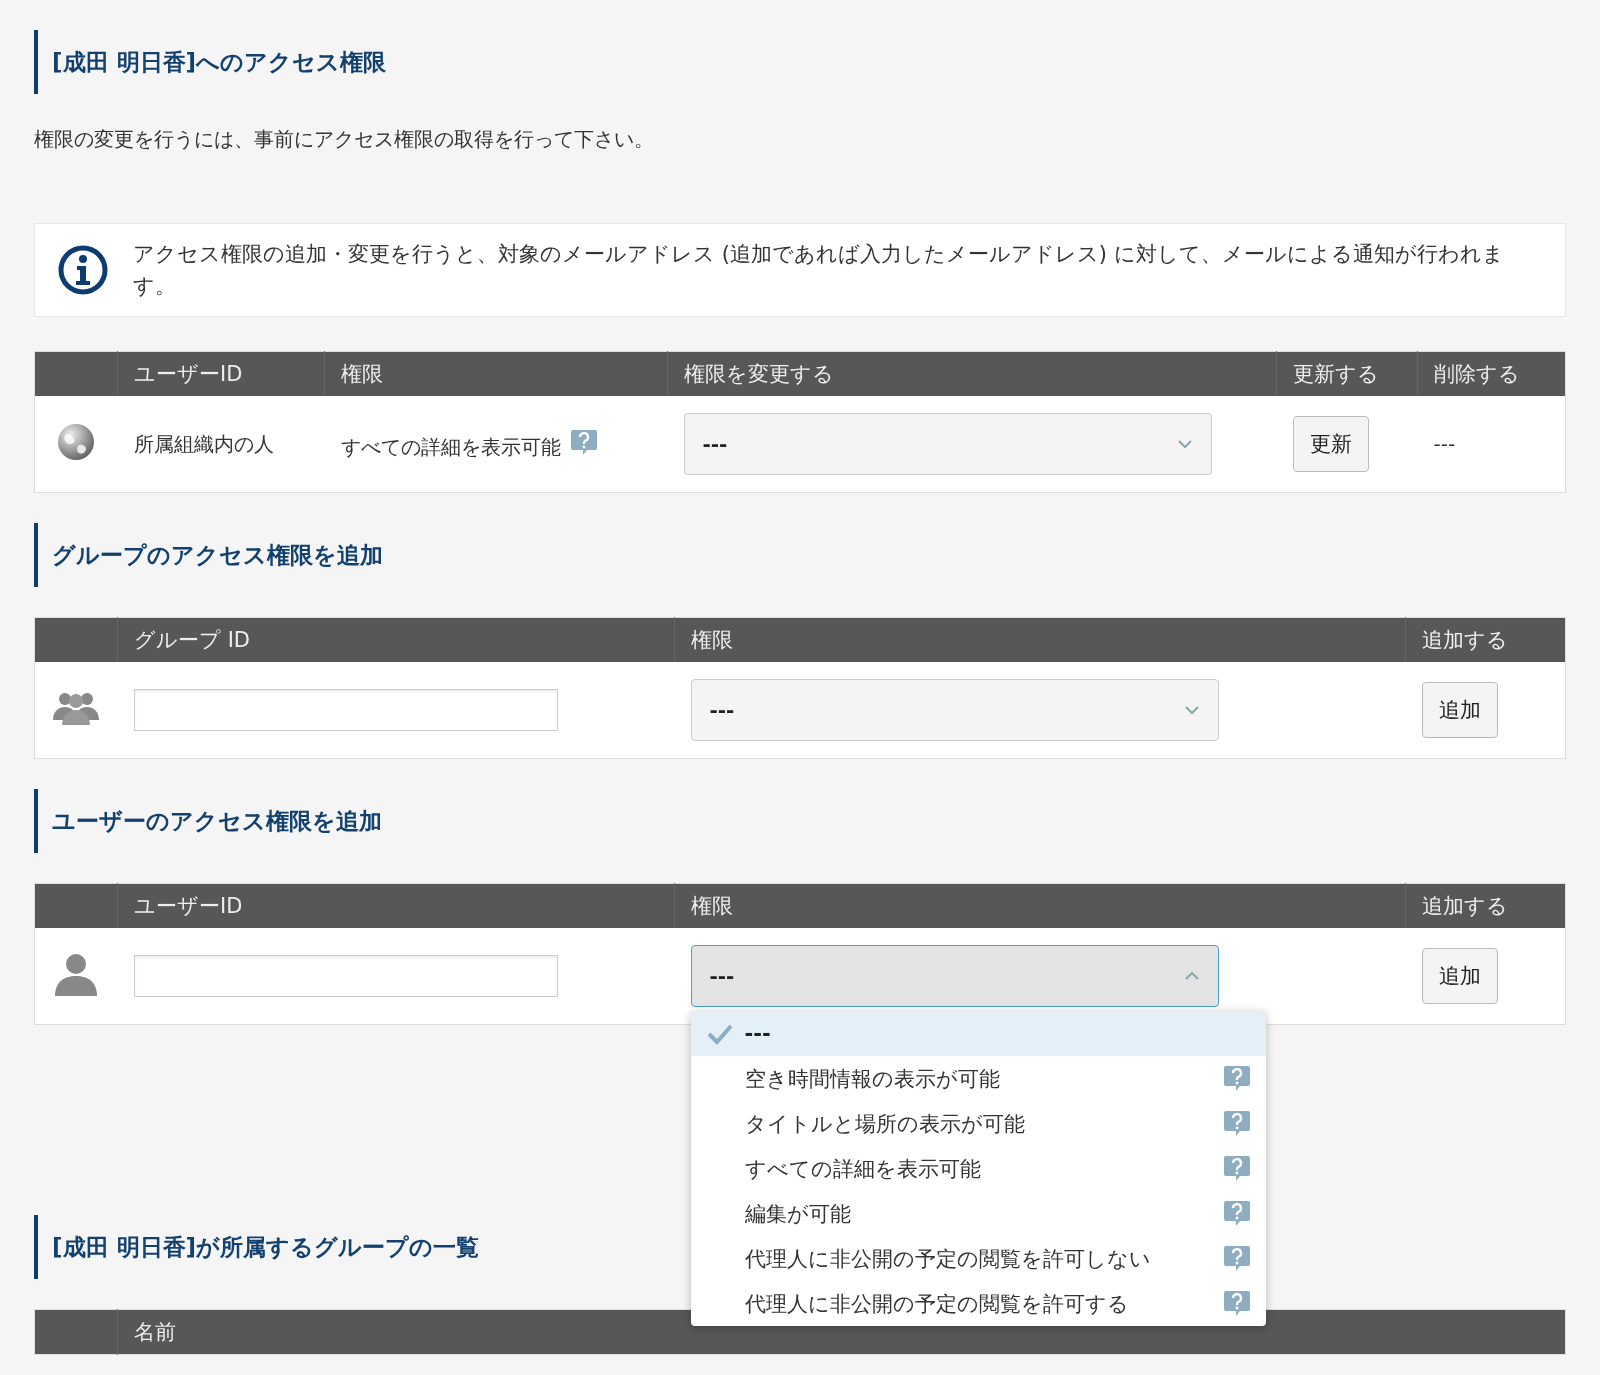  Describe the element at coordinates (800, 555) in the screenshot. I see `section-heading: グループのアクセス権限を追加` at that location.